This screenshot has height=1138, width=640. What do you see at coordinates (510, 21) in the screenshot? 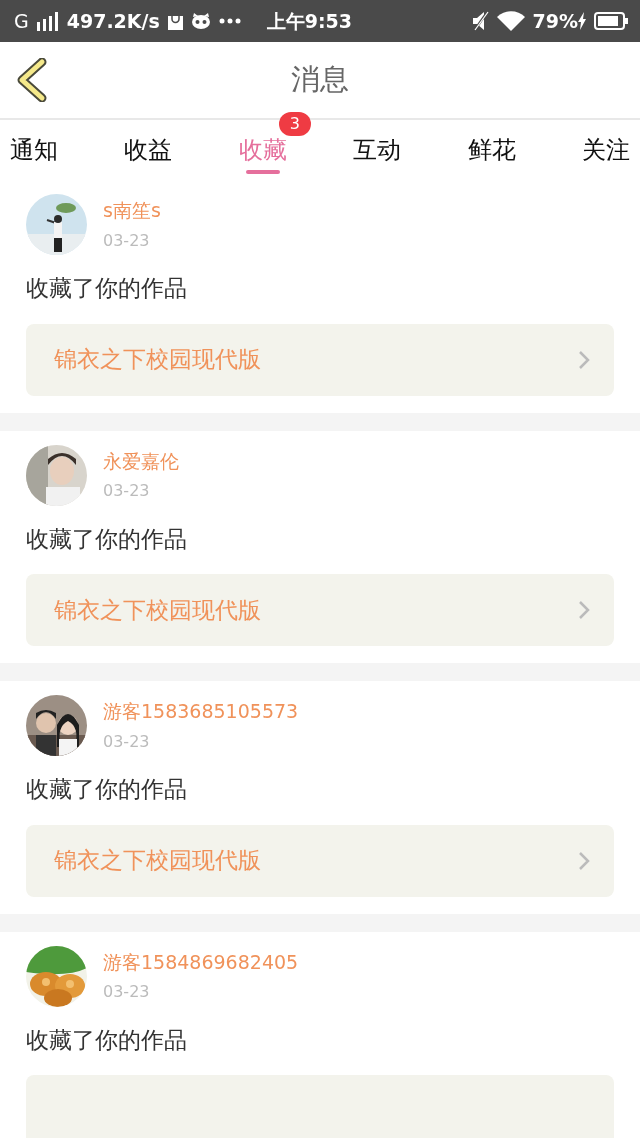
I see `wifi-icon` at bounding box center [510, 21].